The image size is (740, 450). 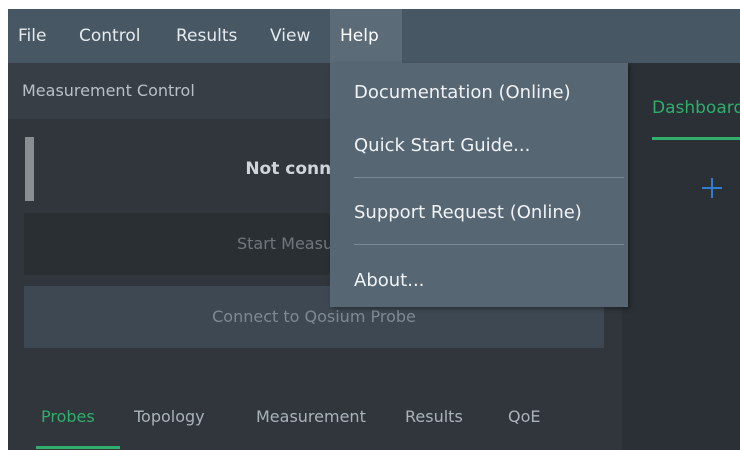 I want to click on status-indicator, so click(x=29, y=169).